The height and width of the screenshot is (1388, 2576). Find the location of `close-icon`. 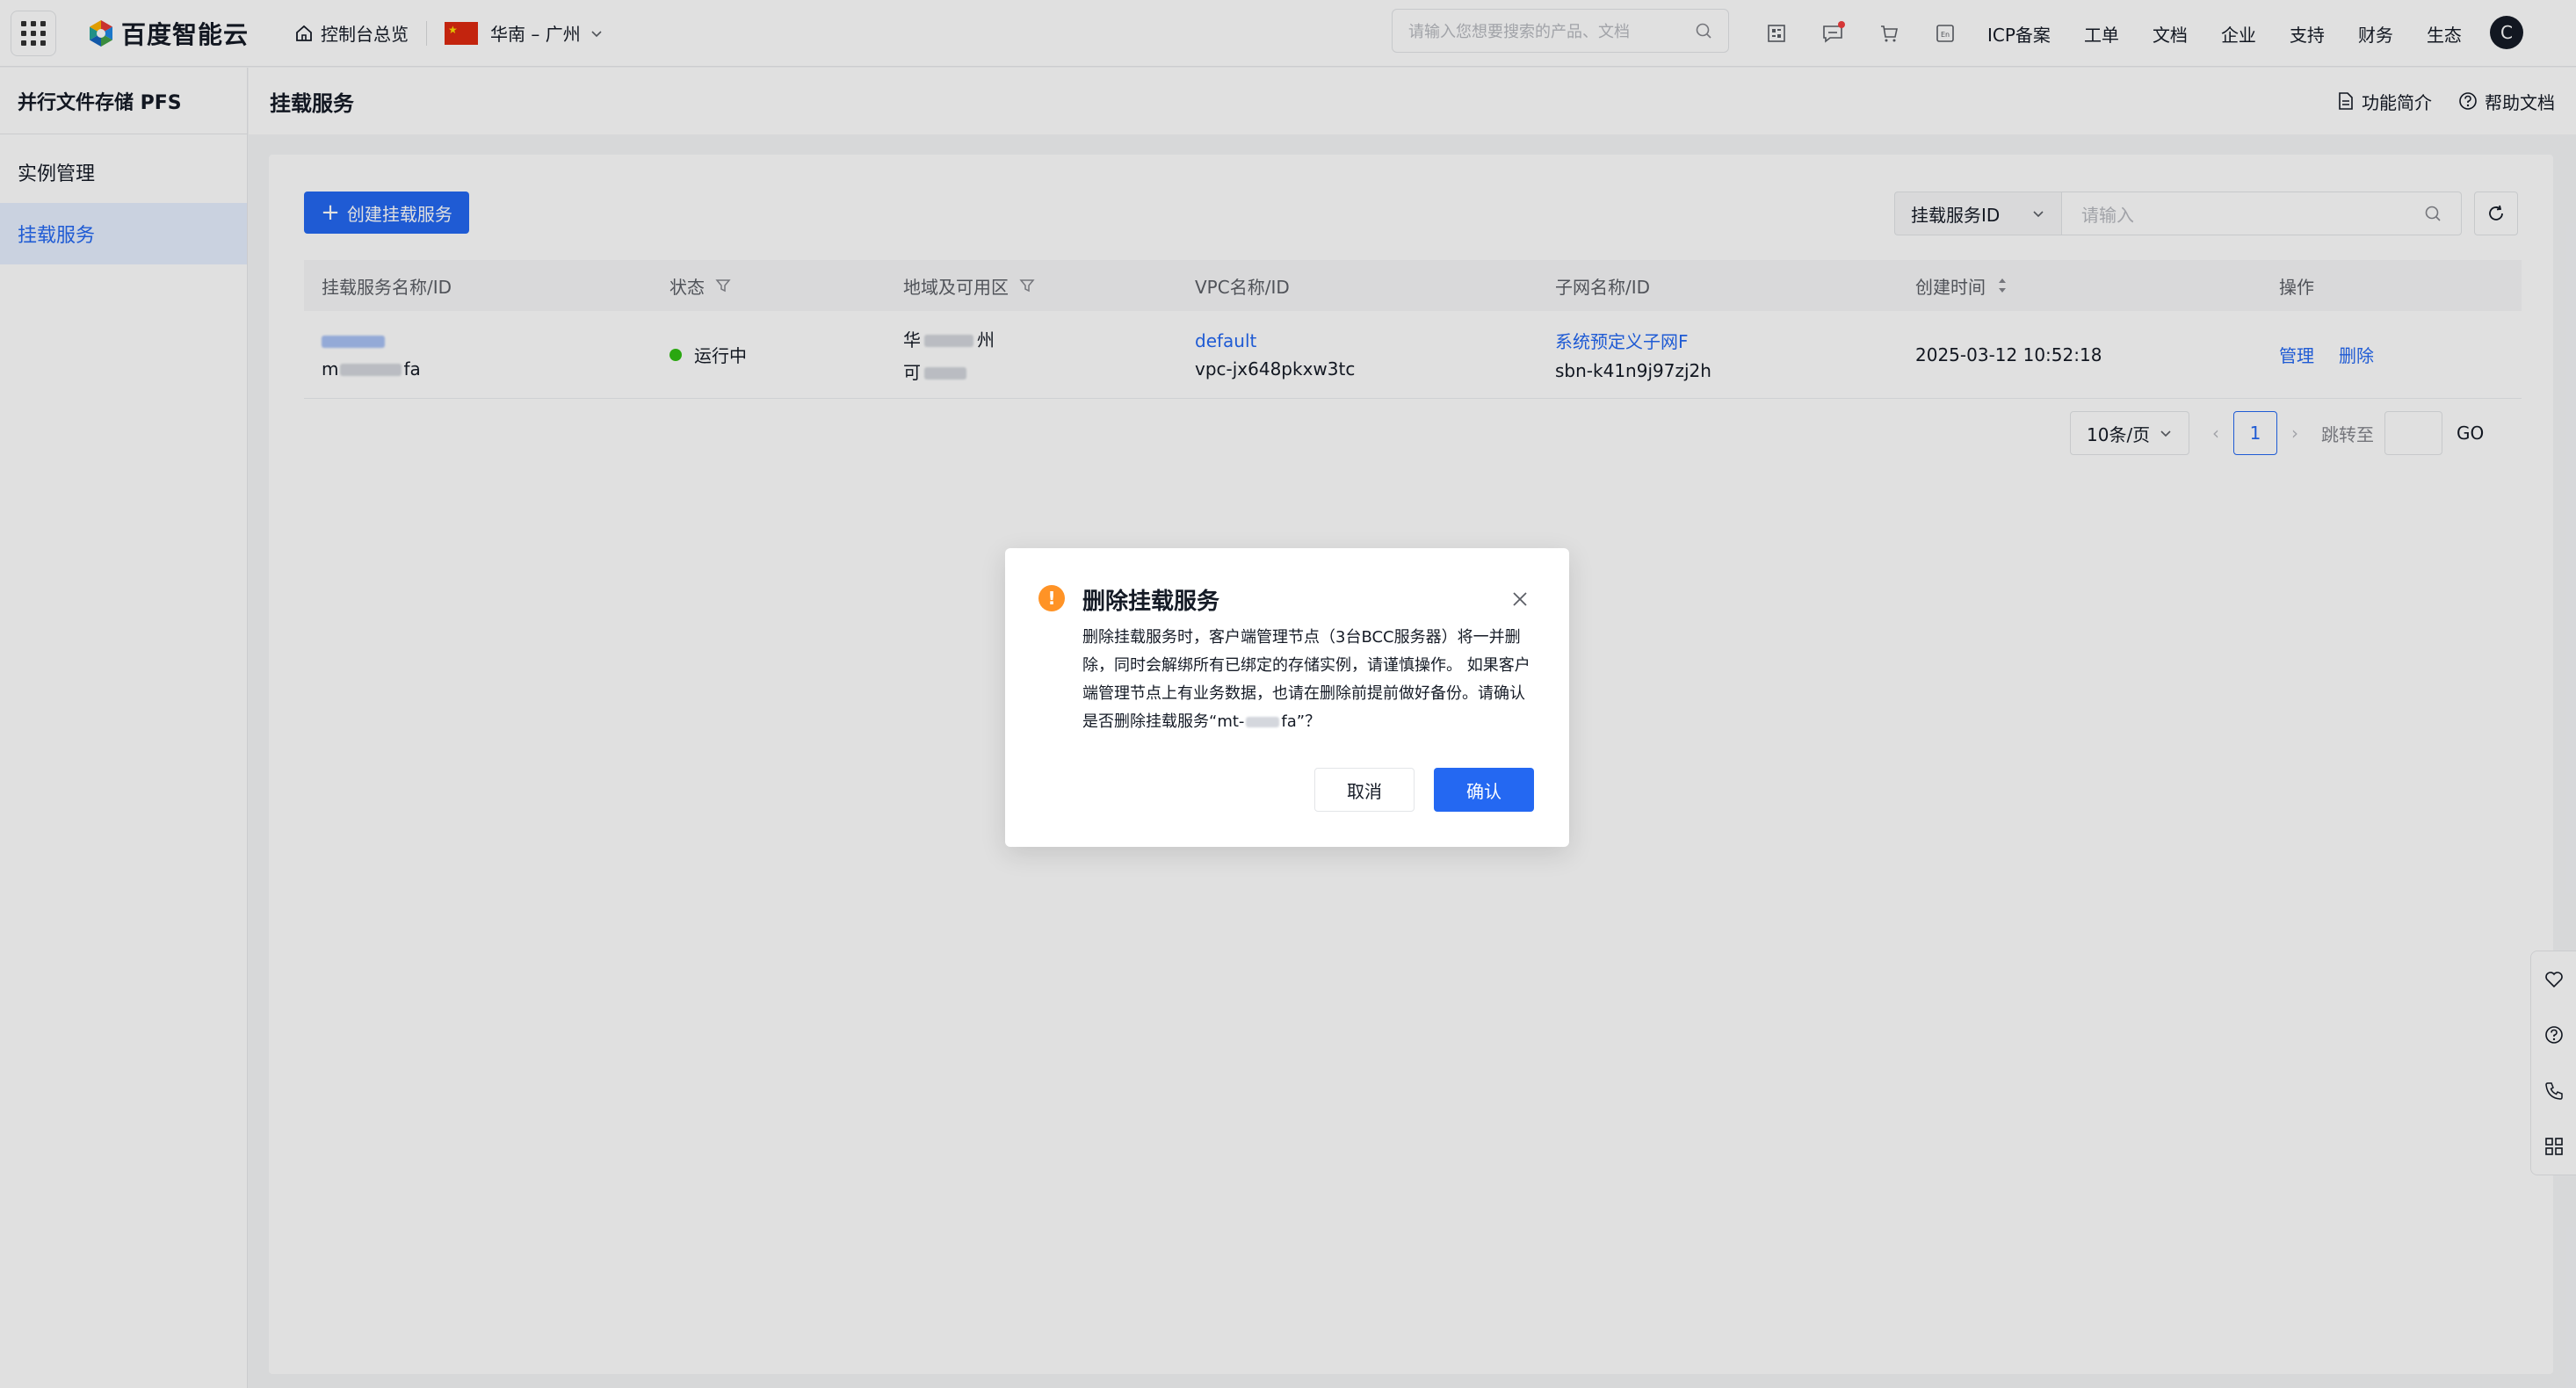

close-icon is located at coordinates (1520, 599).